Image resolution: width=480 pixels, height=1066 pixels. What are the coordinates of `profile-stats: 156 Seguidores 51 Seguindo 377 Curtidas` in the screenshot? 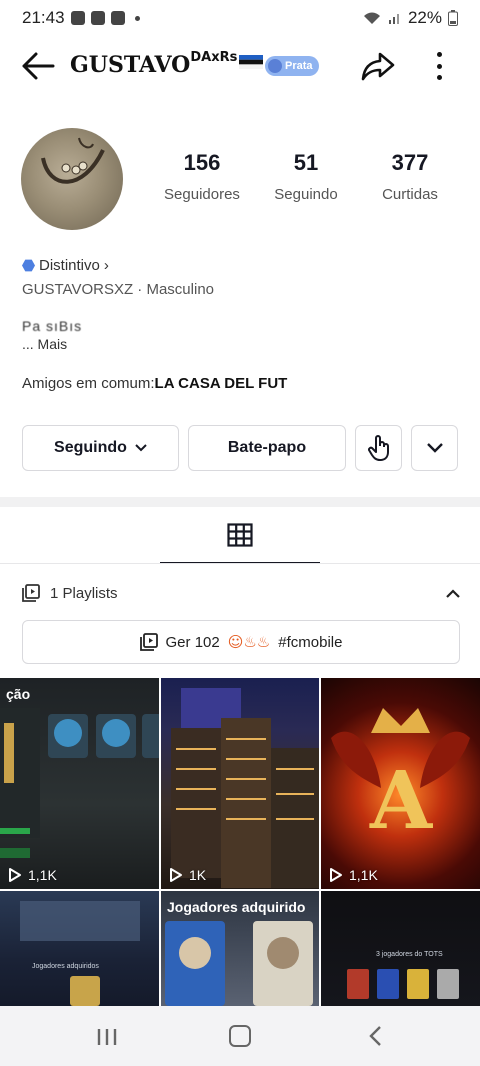 It's located at (310, 176).